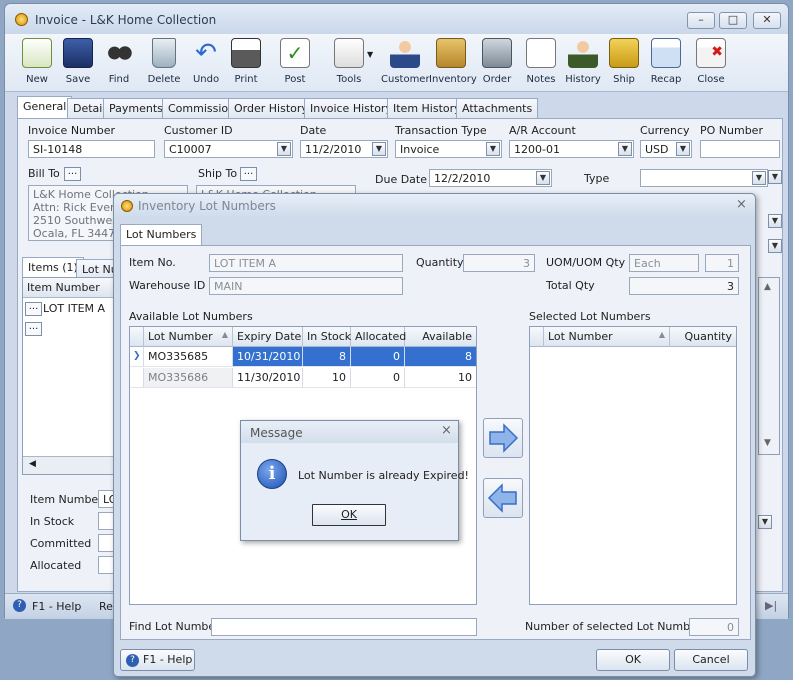 This screenshot has width=793, height=680. Describe the element at coordinates (188, 378) in the screenshot. I see `lot-number-cell: MO335686` at that location.